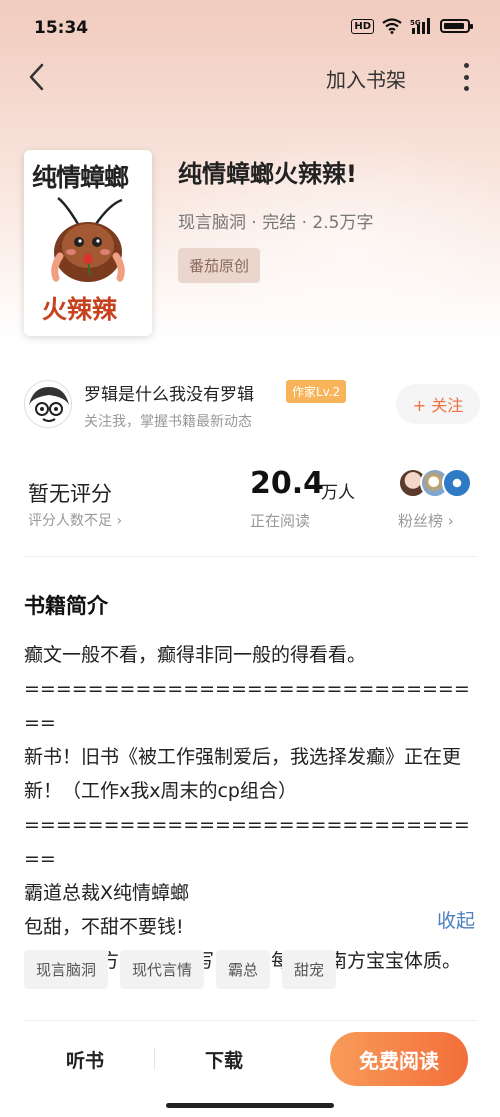 The image size is (500, 1117). I want to click on intro-heading: 书籍简介, so click(66, 606).